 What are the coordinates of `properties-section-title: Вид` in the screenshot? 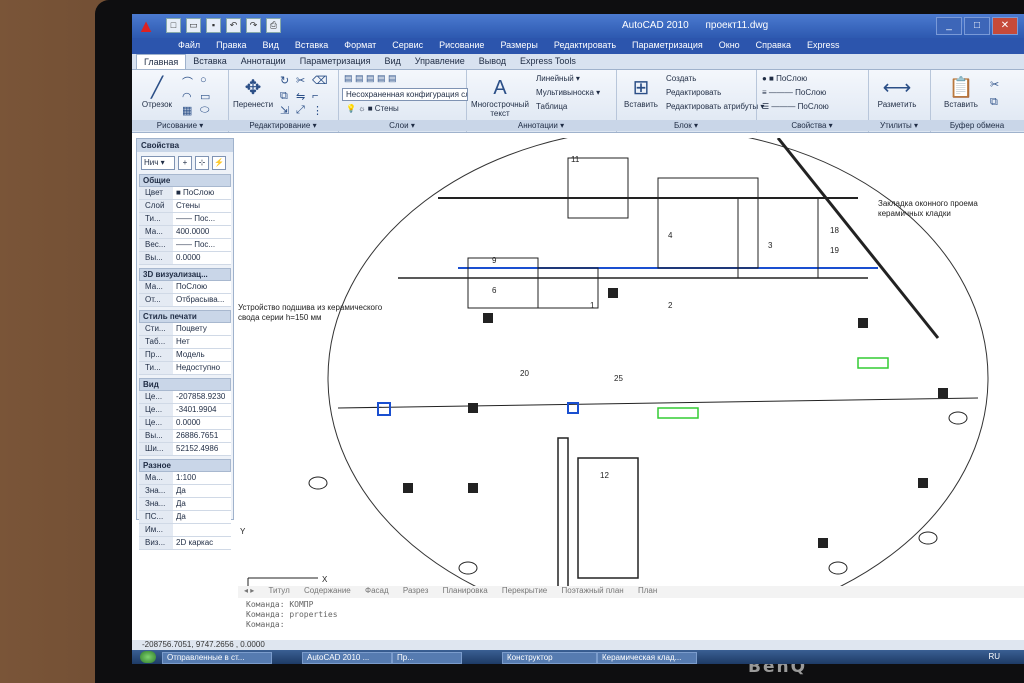 It's located at (185, 384).